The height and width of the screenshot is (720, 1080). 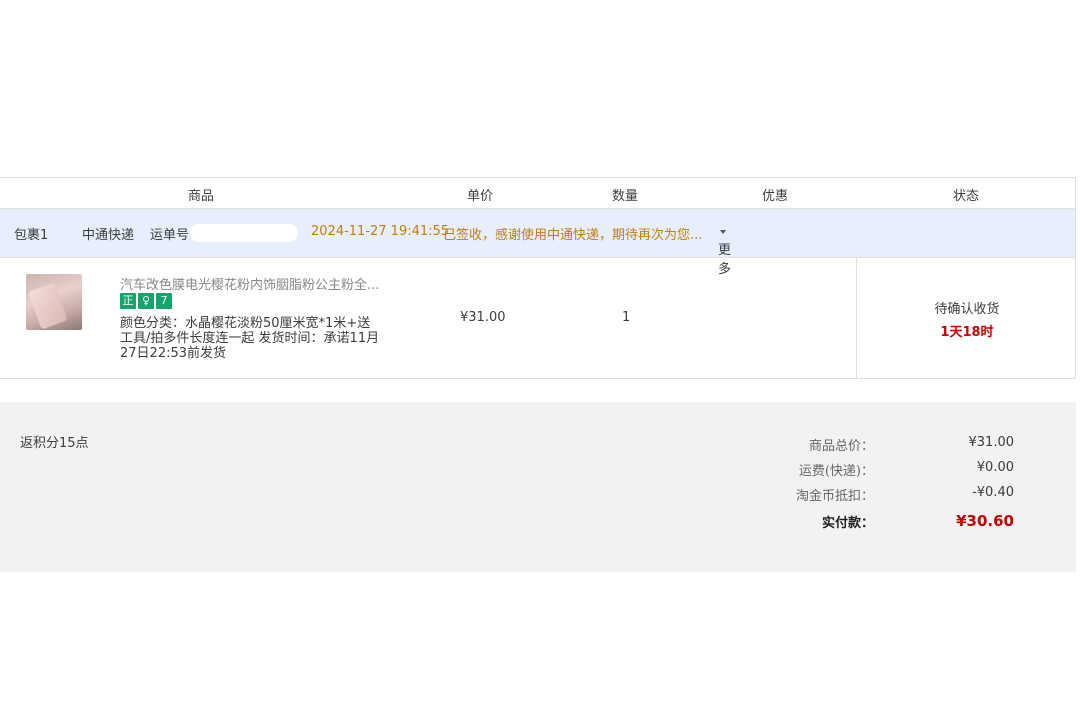 I want to click on unit-price: ¥31.00, so click(x=483, y=317).